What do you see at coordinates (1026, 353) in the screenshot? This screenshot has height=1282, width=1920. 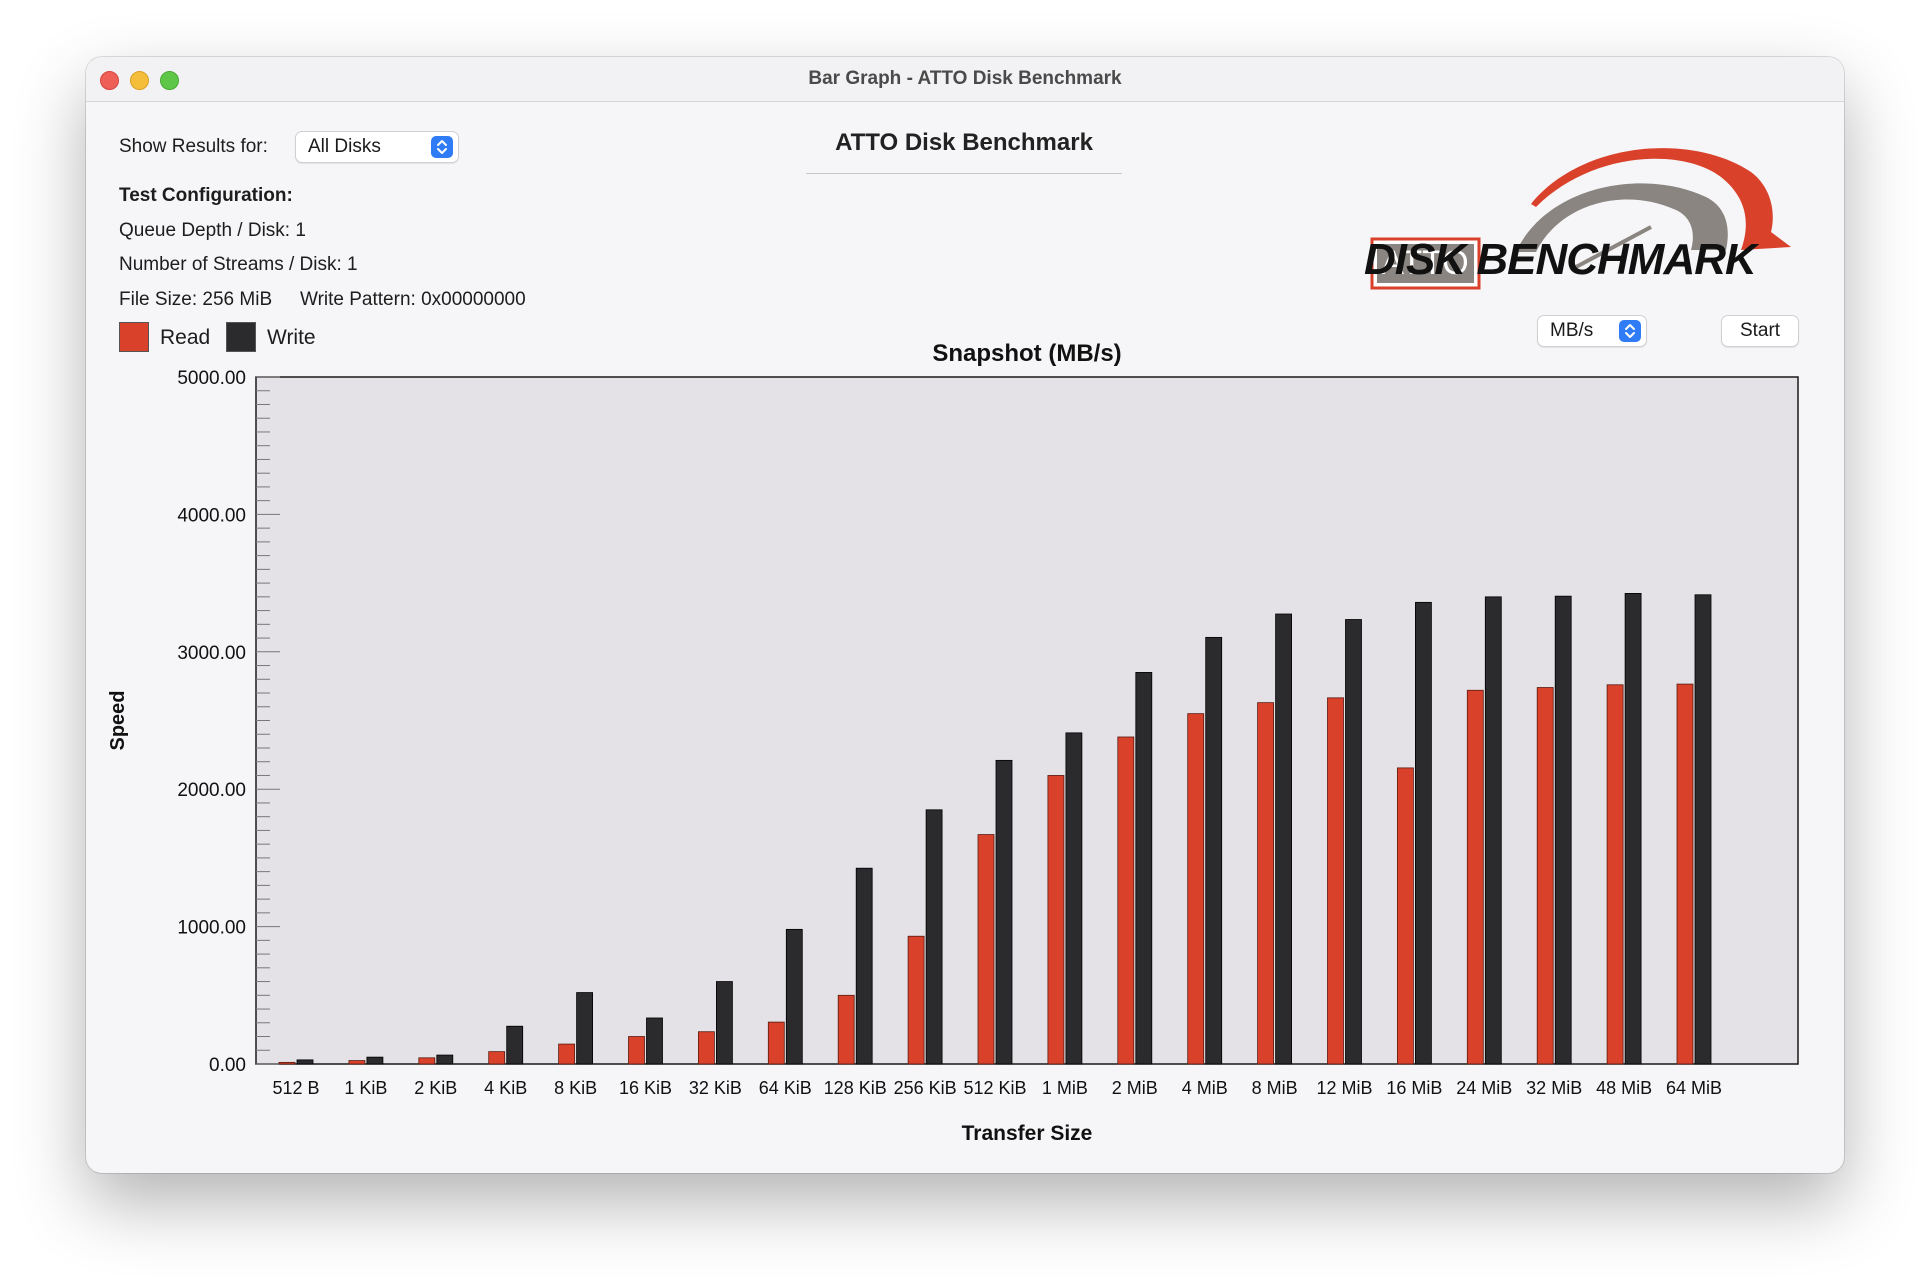 I see `chart-title: Snapshot (MB/s)` at bounding box center [1026, 353].